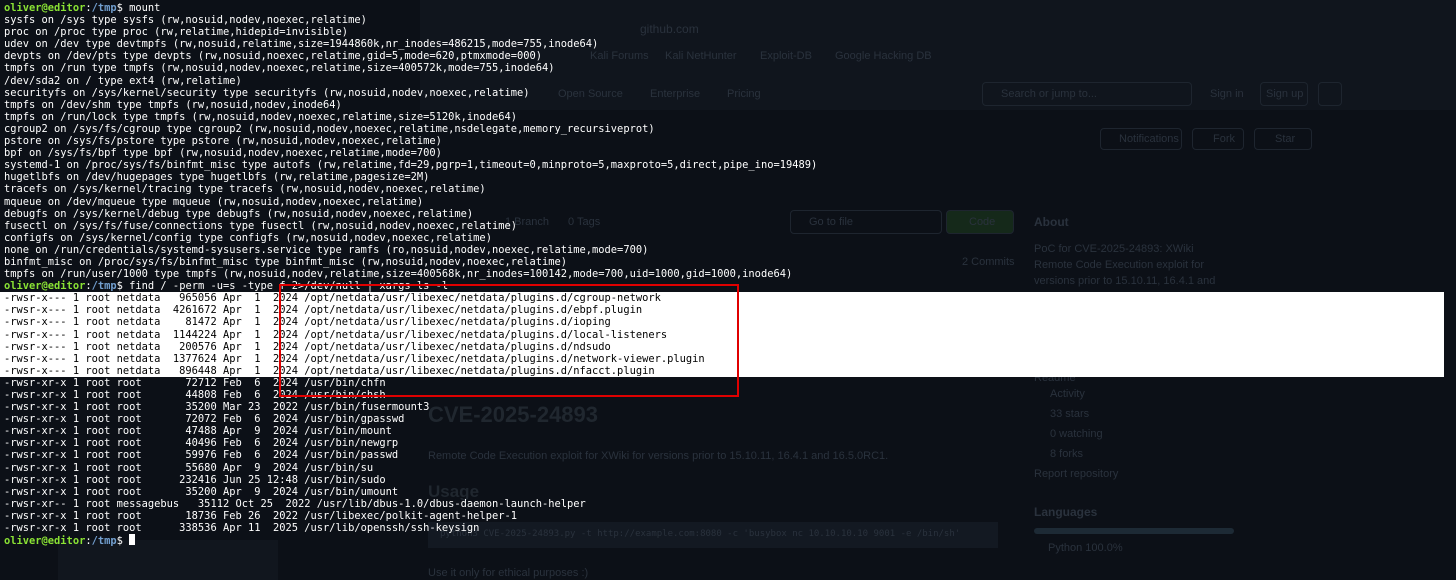 The image size is (1456, 580). What do you see at coordinates (509, 340) in the screenshot?
I see `red-highlight-box` at bounding box center [509, 340].